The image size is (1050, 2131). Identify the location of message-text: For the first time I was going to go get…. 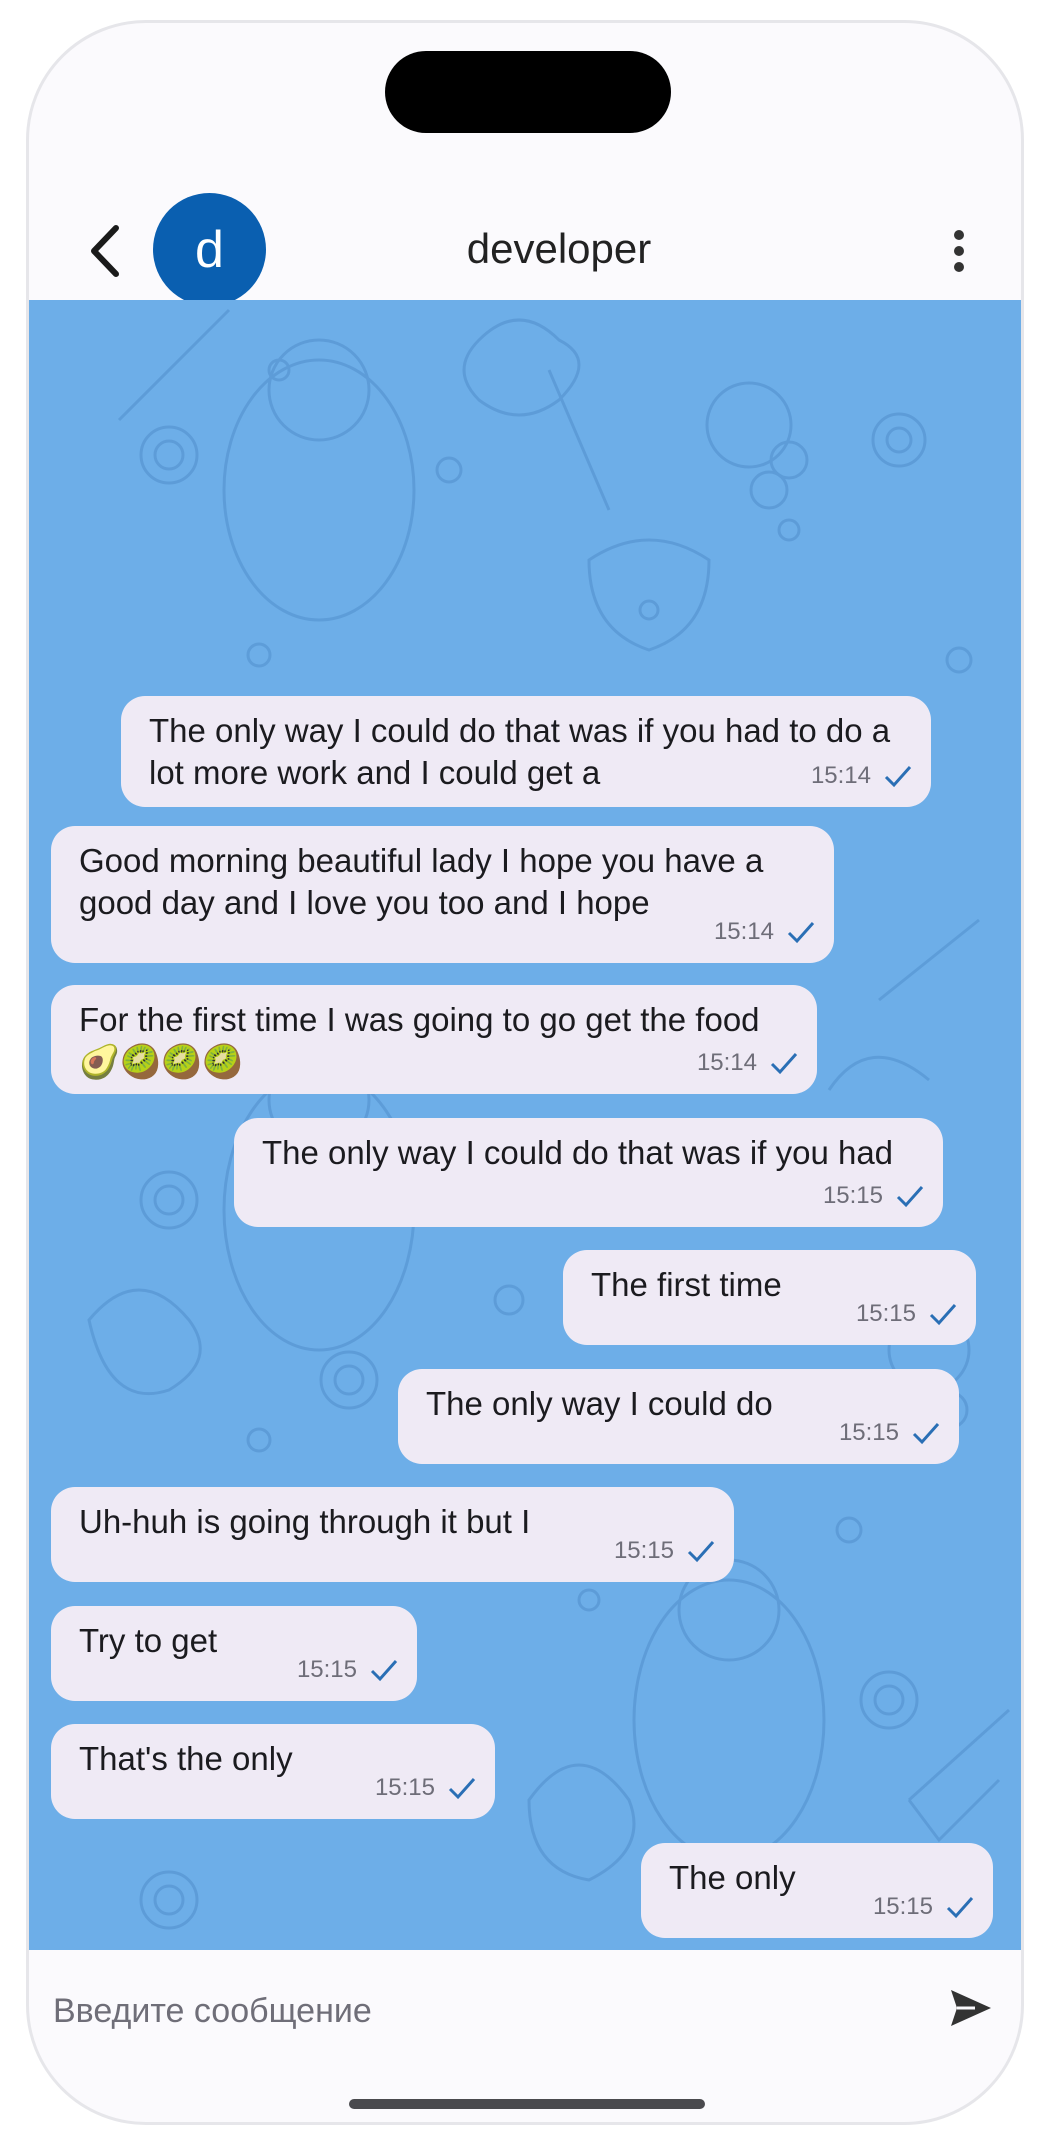
(419, 1040).